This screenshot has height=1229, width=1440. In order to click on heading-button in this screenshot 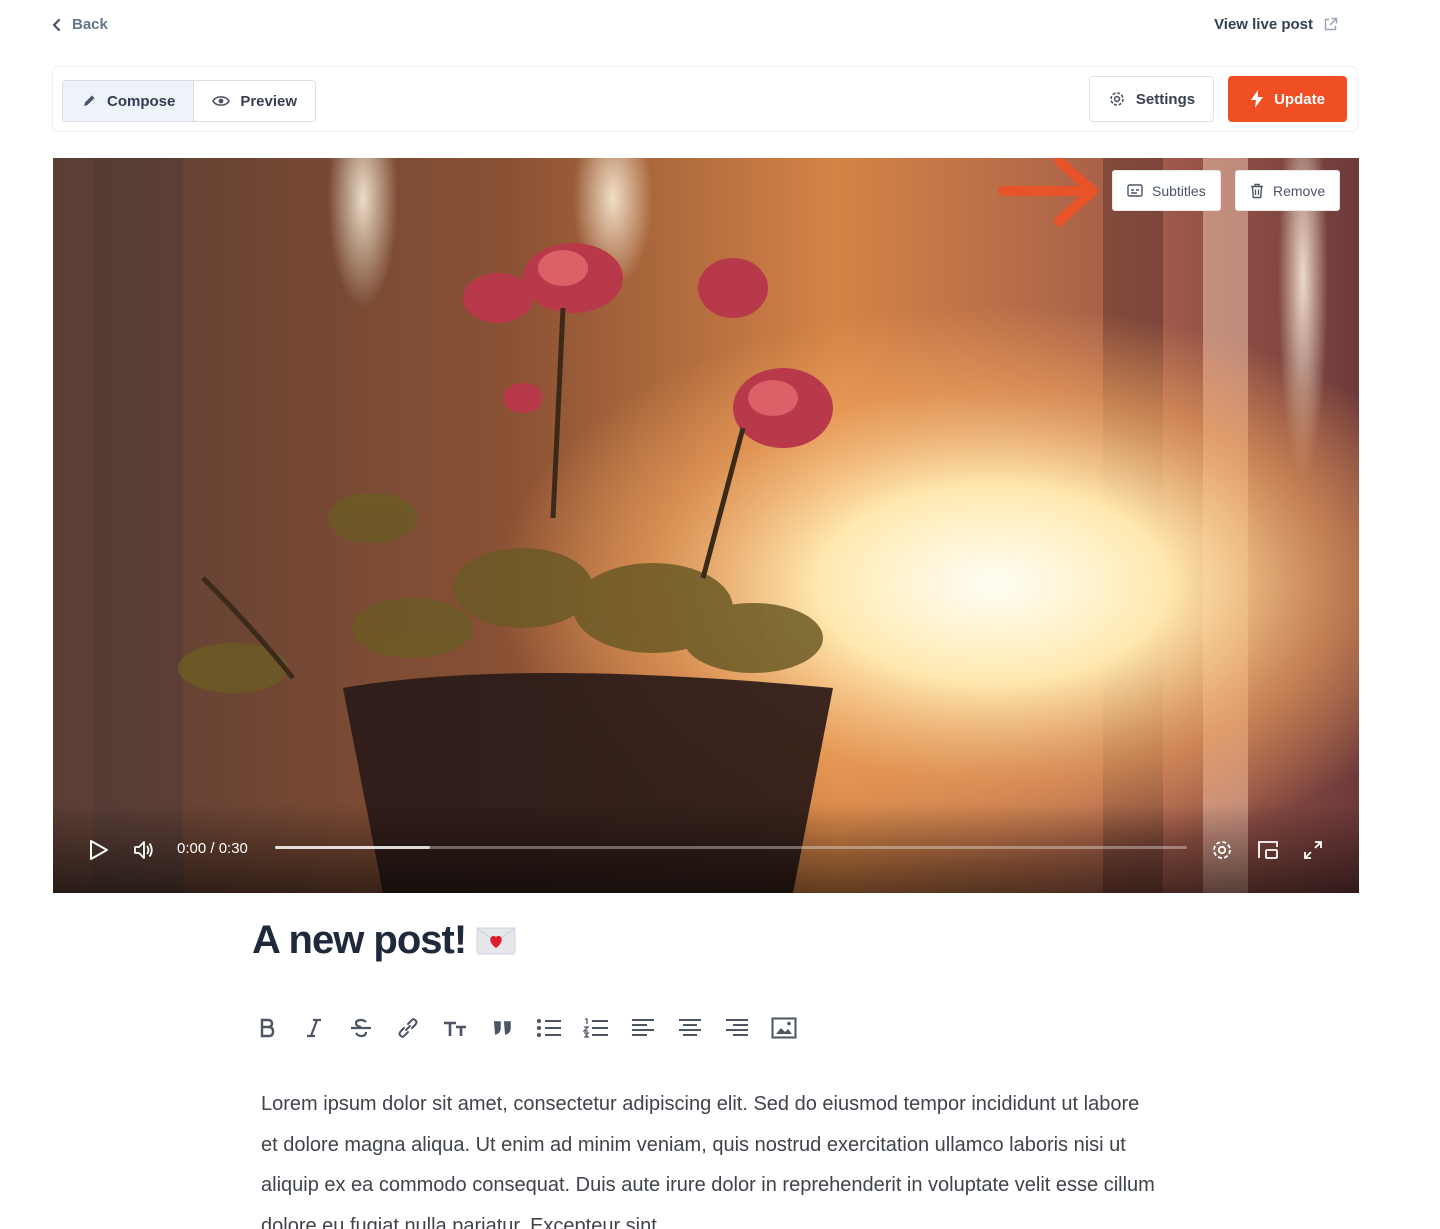, I will do `click(455, 1028)`.